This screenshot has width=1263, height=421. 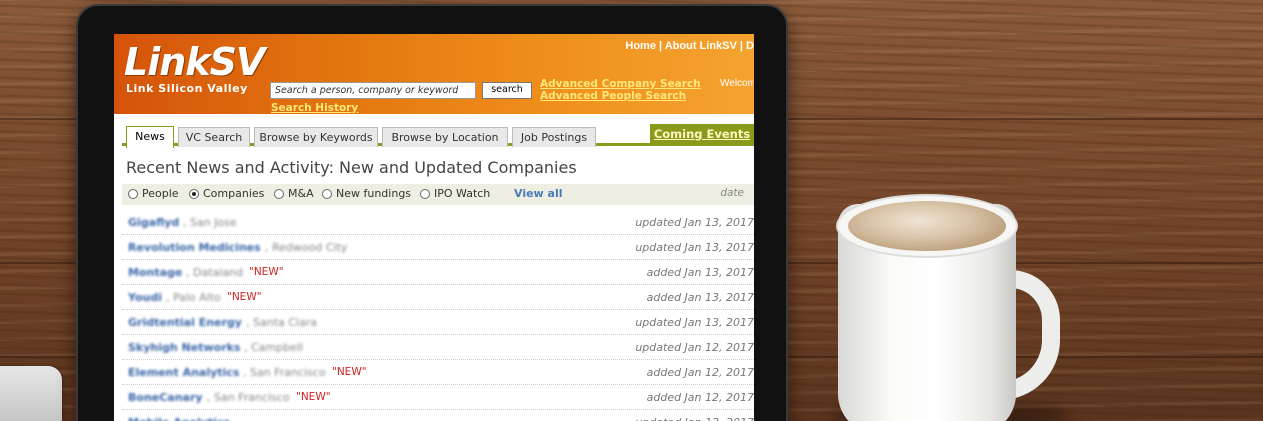 I want to click on filter-companies-radio: Companies, so click(x=226, y=193).